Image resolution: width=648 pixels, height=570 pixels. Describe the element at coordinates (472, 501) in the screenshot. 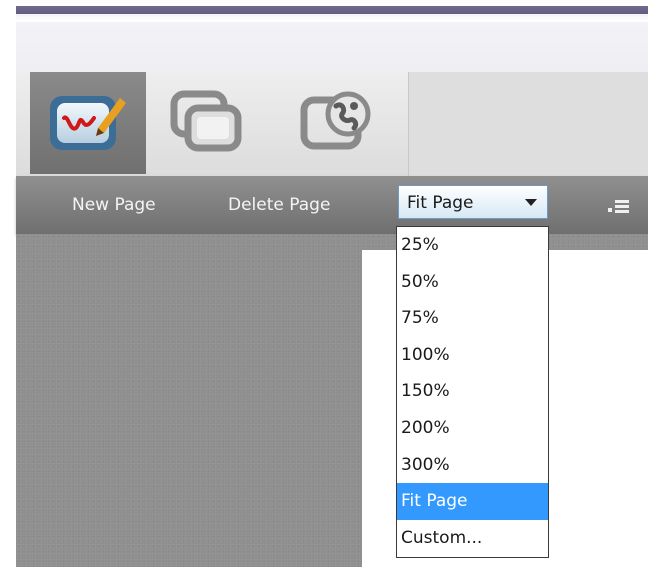

I see `zoom-option: Fit Page` at that location.